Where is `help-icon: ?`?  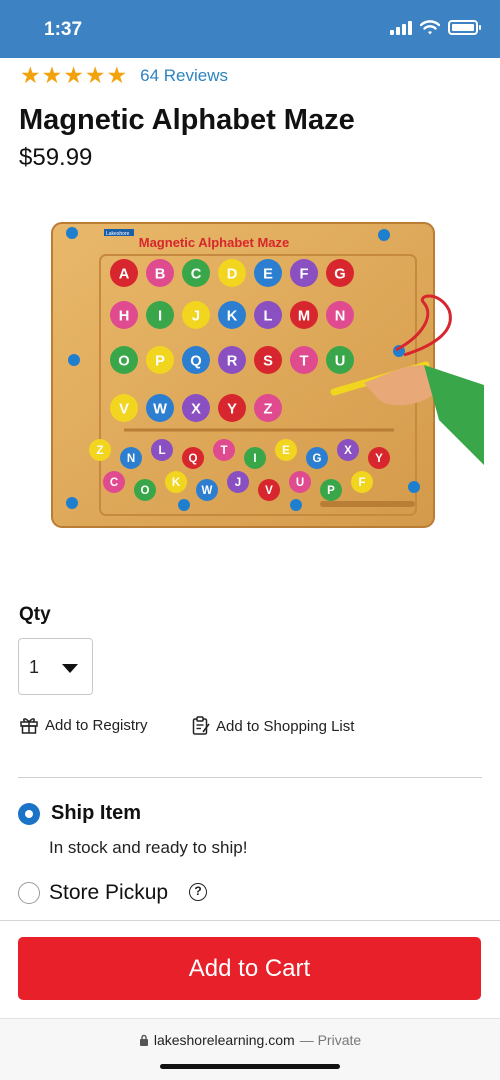
help-icon: ? is located at coordinates (198, 892).